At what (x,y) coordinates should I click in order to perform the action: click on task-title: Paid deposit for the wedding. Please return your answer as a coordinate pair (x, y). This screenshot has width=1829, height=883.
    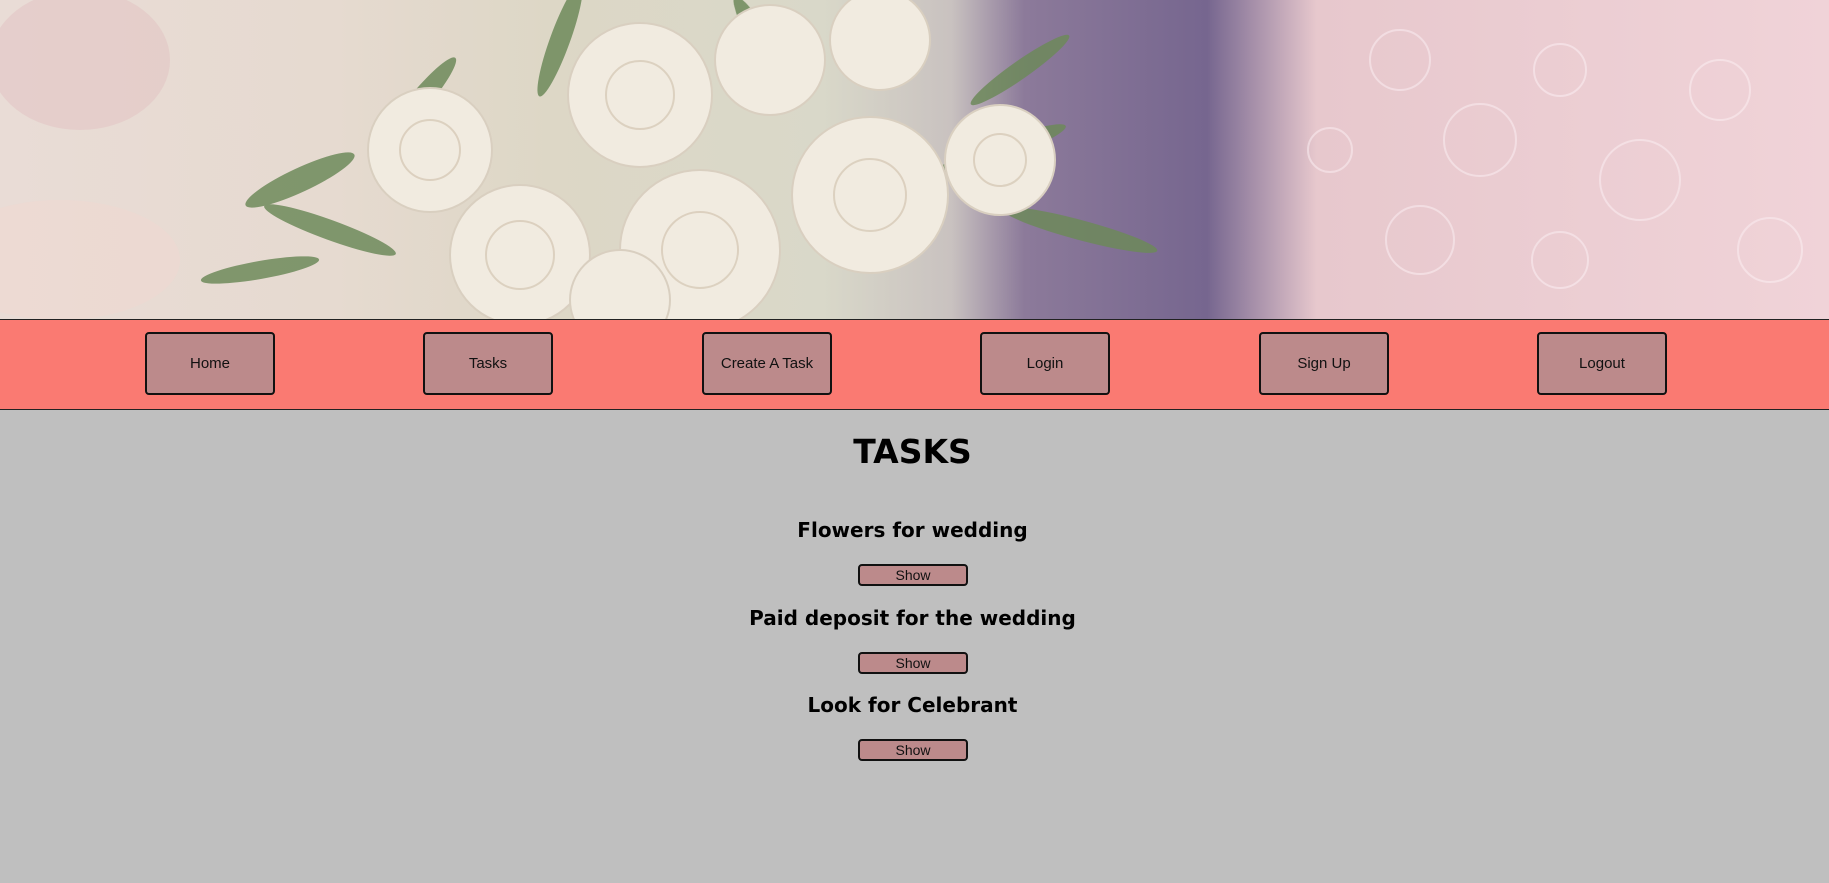
    Looking at the image, I should click on (912, 618).